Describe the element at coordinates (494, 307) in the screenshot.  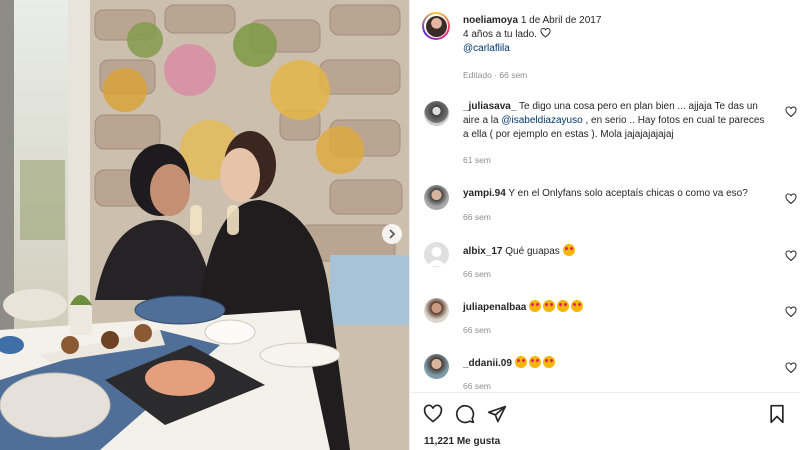
I see `comment-username: juliapenalbaa` at that location.